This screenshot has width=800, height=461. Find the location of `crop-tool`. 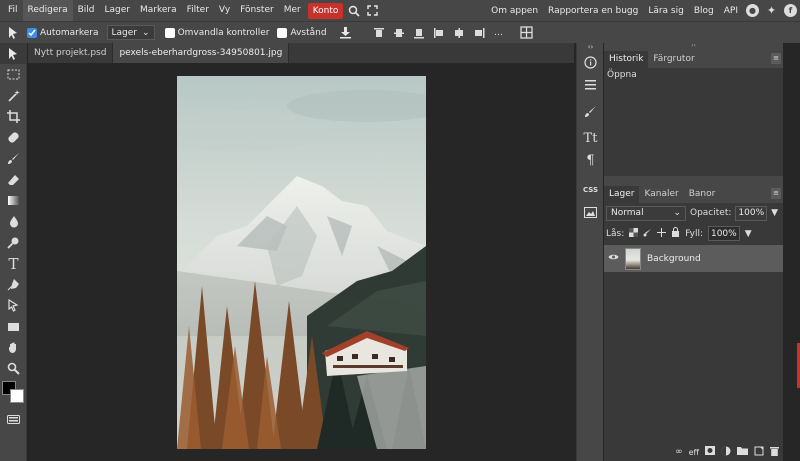

crop-tool is located at coordinates (13, 116).